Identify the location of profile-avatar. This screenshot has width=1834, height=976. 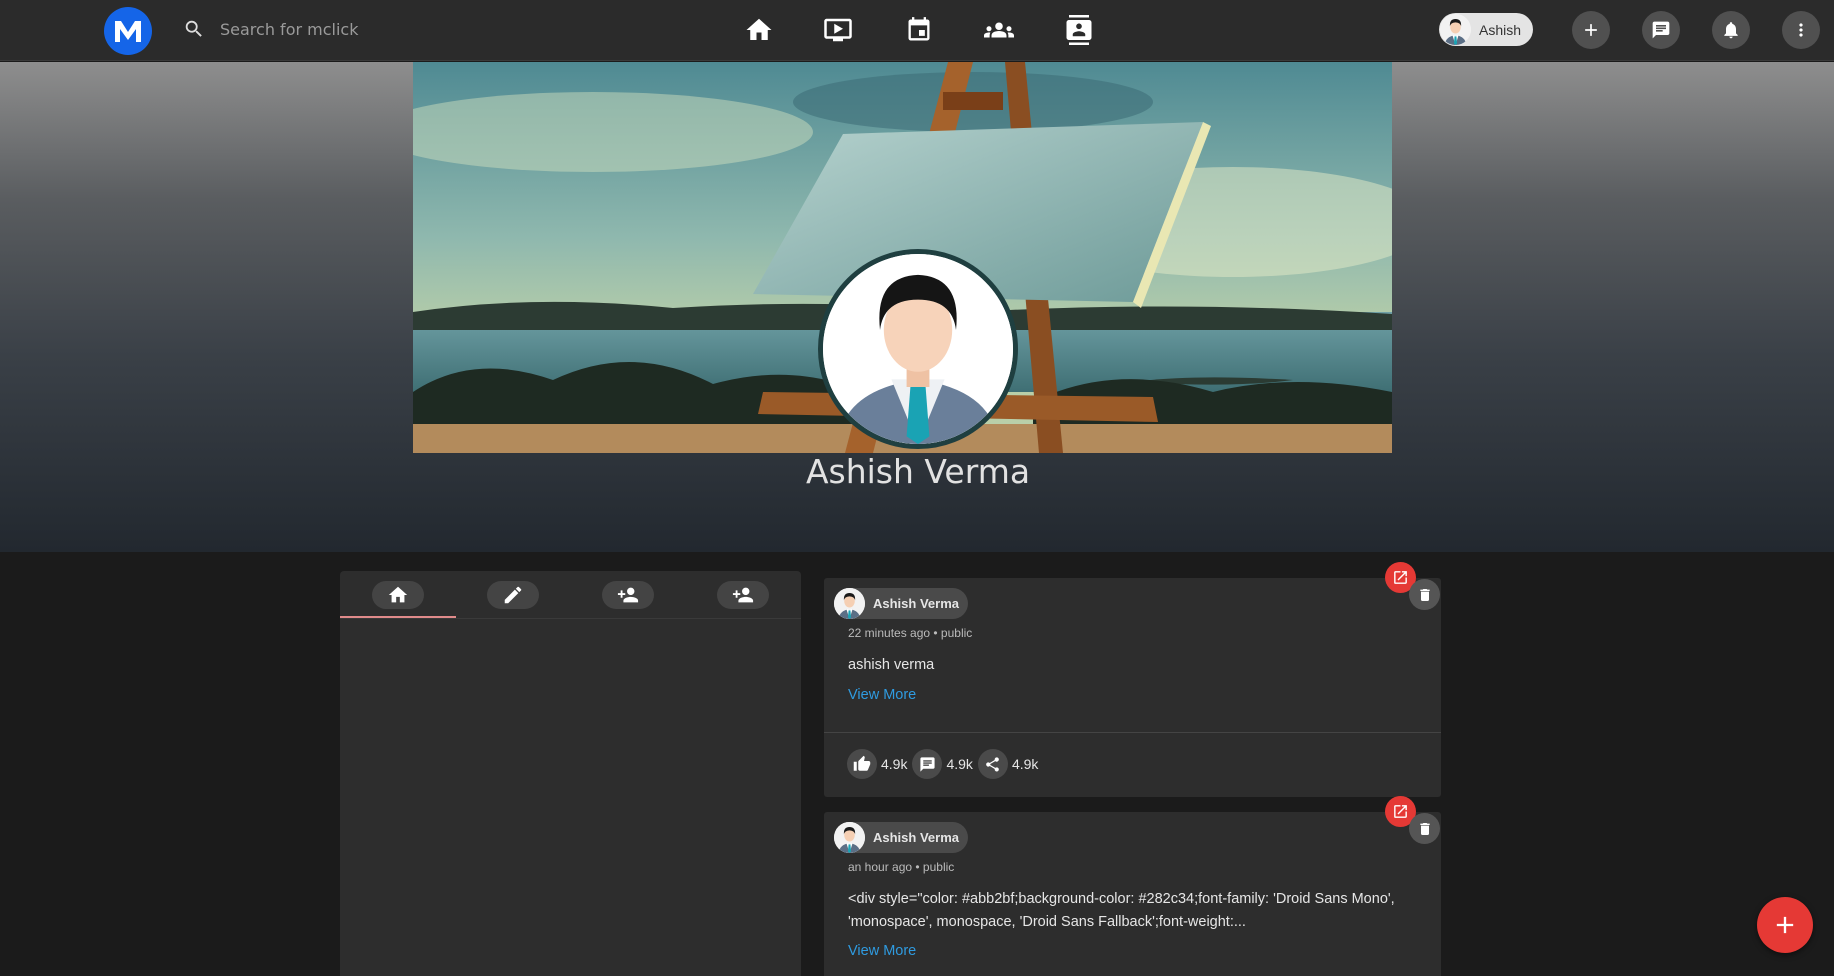
(918, 349).